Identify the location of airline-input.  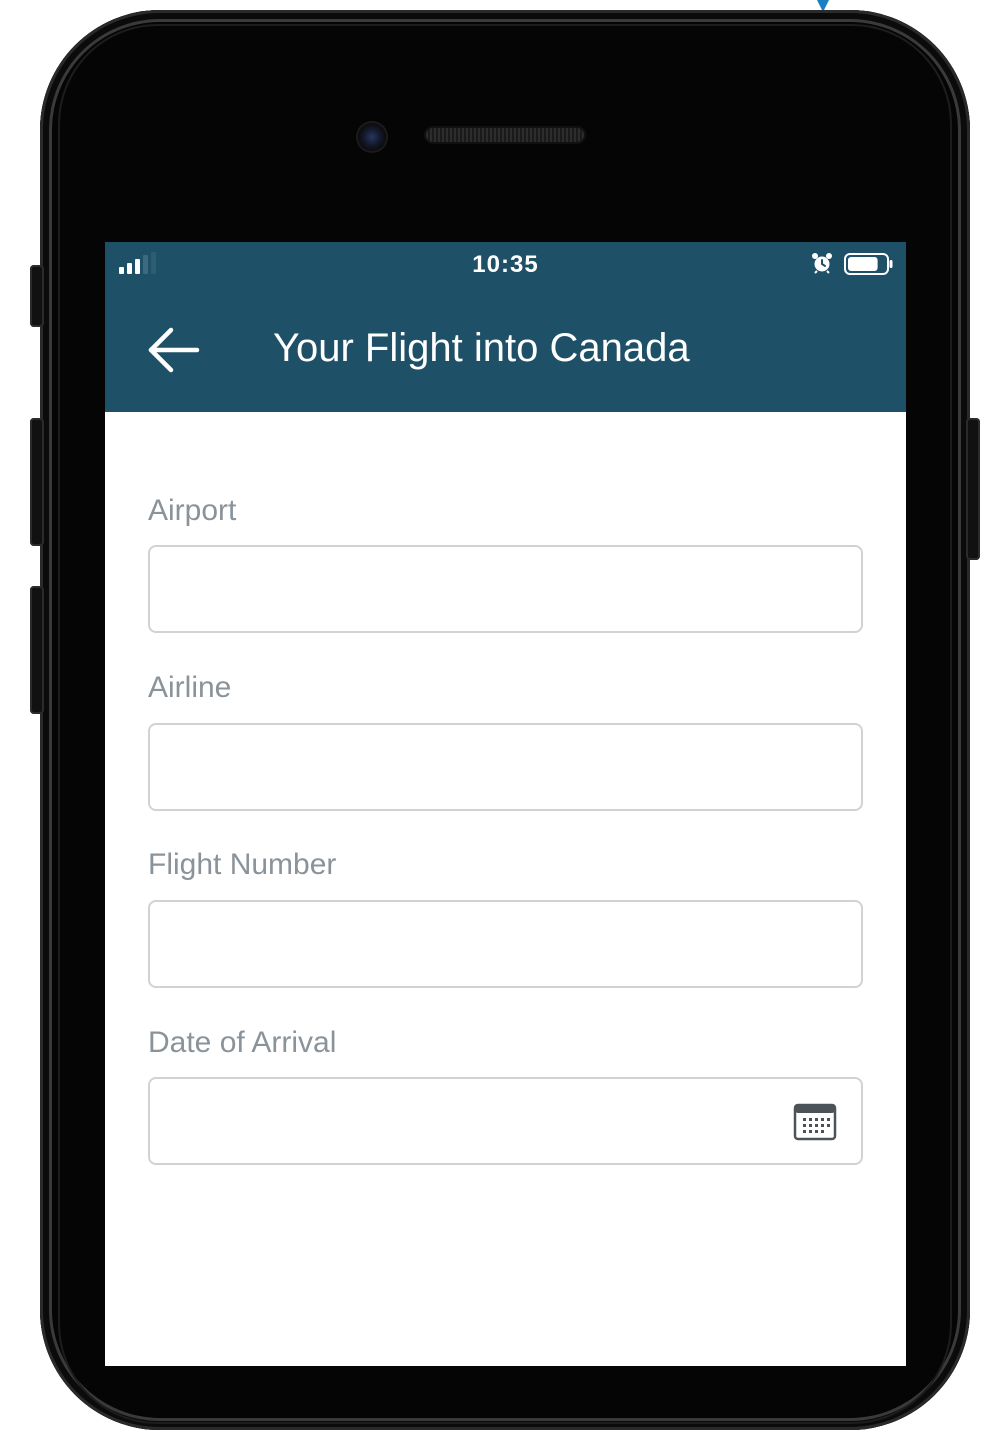
(505, 767).